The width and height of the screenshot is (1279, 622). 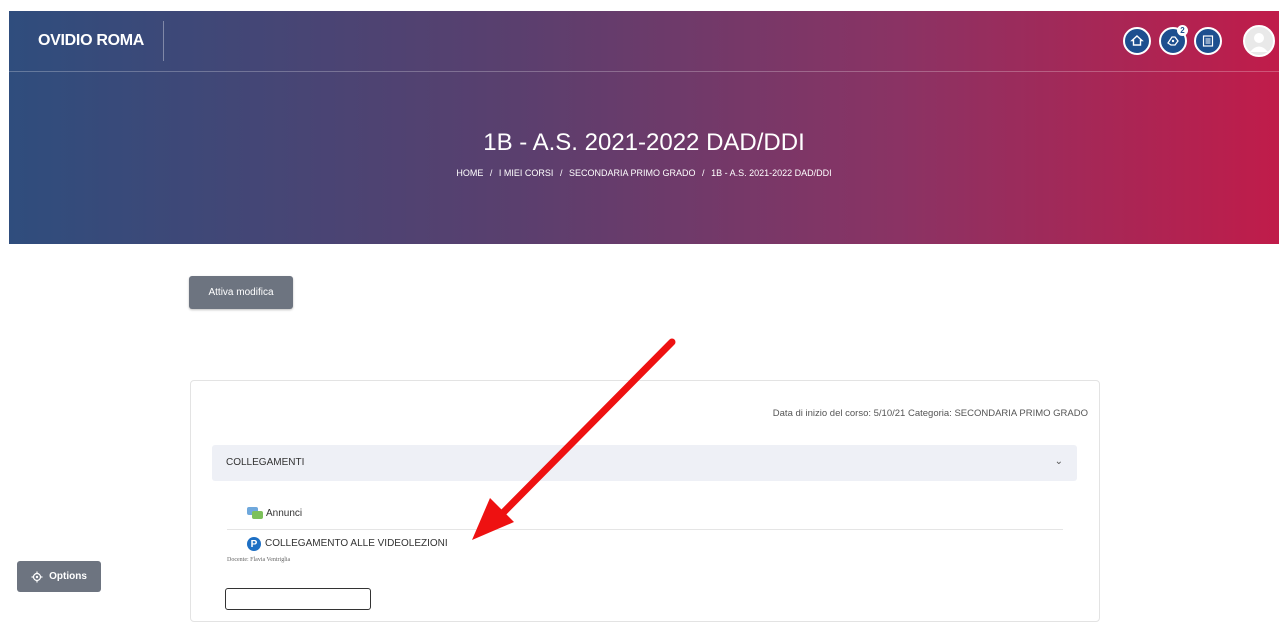 I want to click on user-avatar-icon, so click(x=1259, y=41).